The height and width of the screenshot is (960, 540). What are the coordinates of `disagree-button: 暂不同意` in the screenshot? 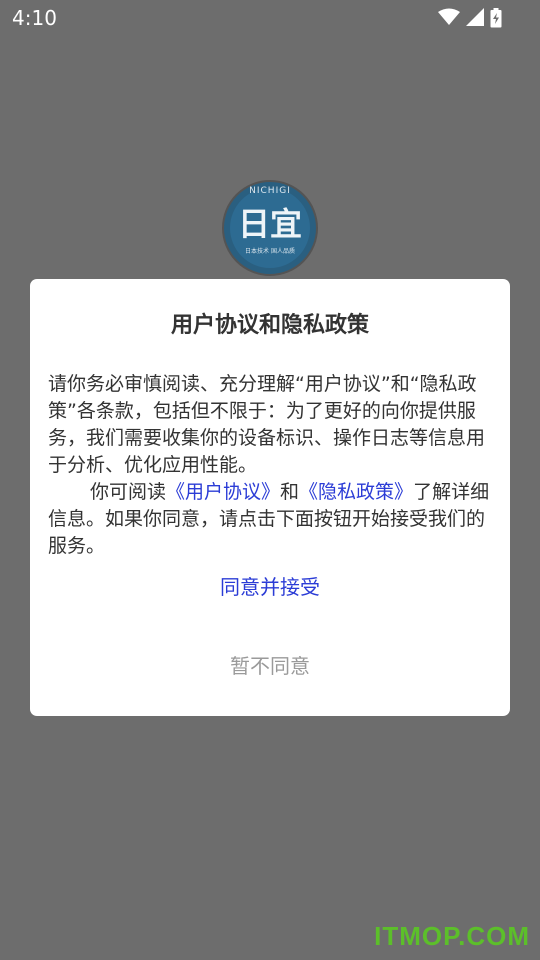 It's located at (270, 666).